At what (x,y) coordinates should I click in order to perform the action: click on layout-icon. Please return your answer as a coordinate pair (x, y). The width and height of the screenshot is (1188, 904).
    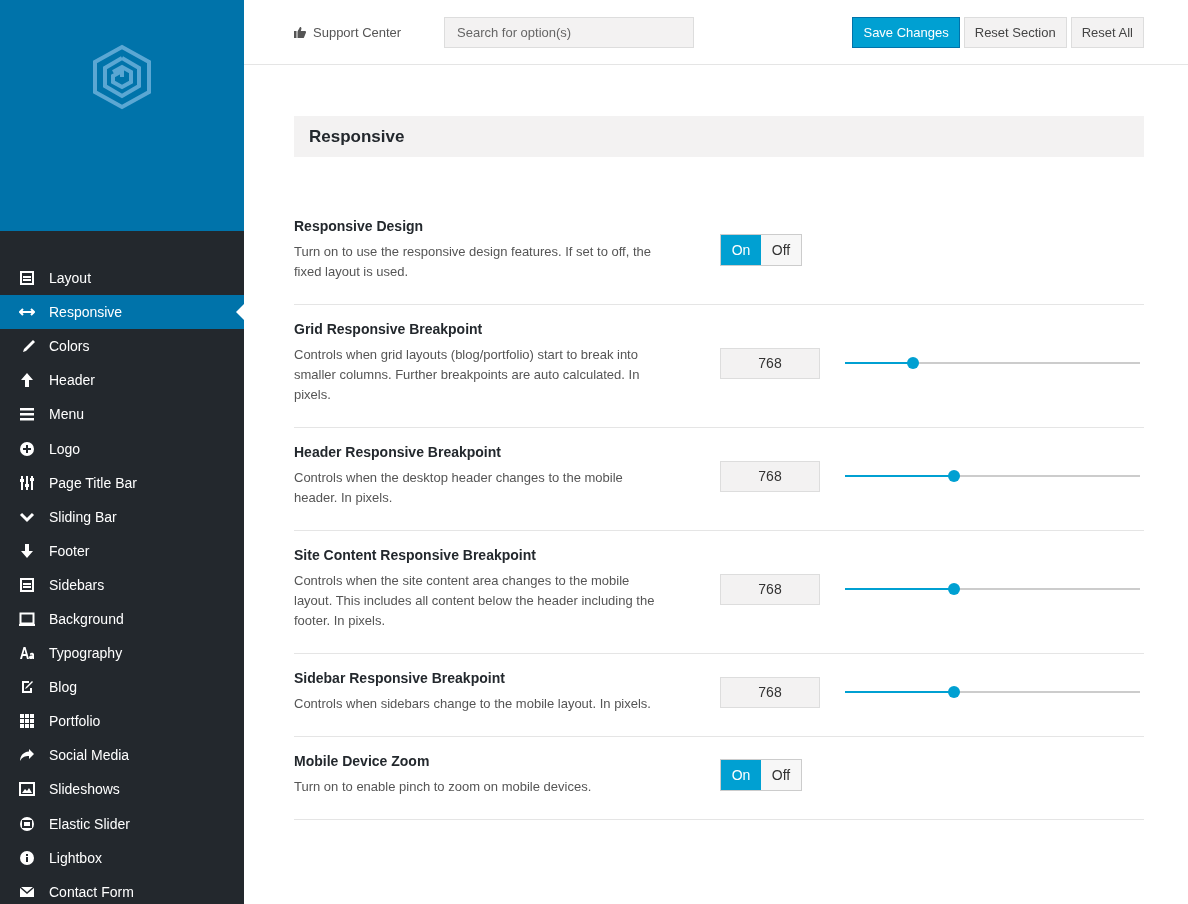
    Looking at the image, I should click on (27, 278).